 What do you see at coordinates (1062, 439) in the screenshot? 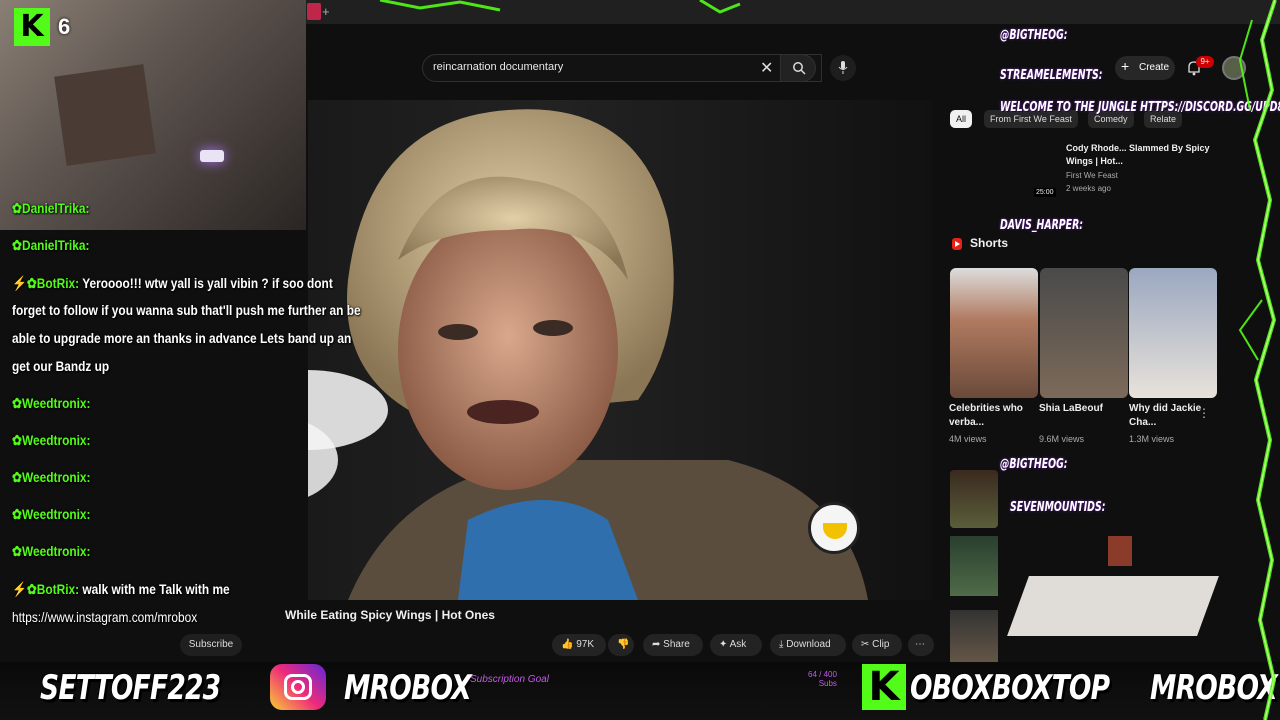
I see `short-views: 9.6M views` at bounding box center [1062, 439].